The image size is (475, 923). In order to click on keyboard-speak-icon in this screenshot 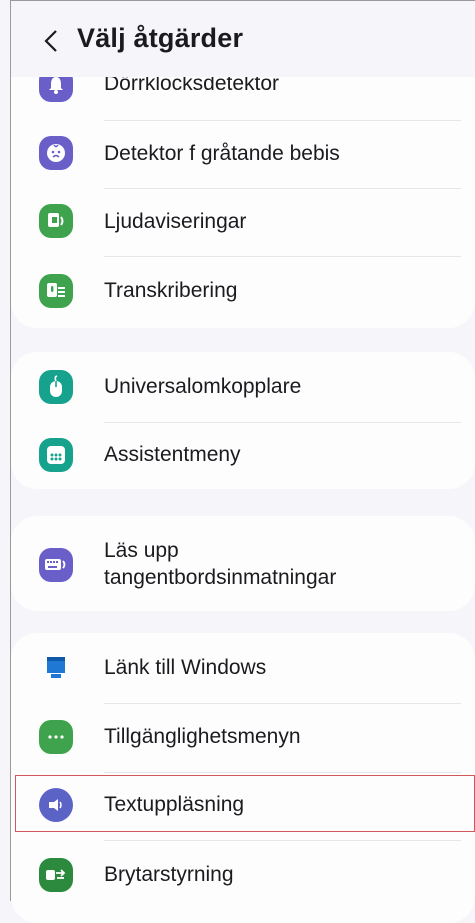, I will do `click(56, 565)`.